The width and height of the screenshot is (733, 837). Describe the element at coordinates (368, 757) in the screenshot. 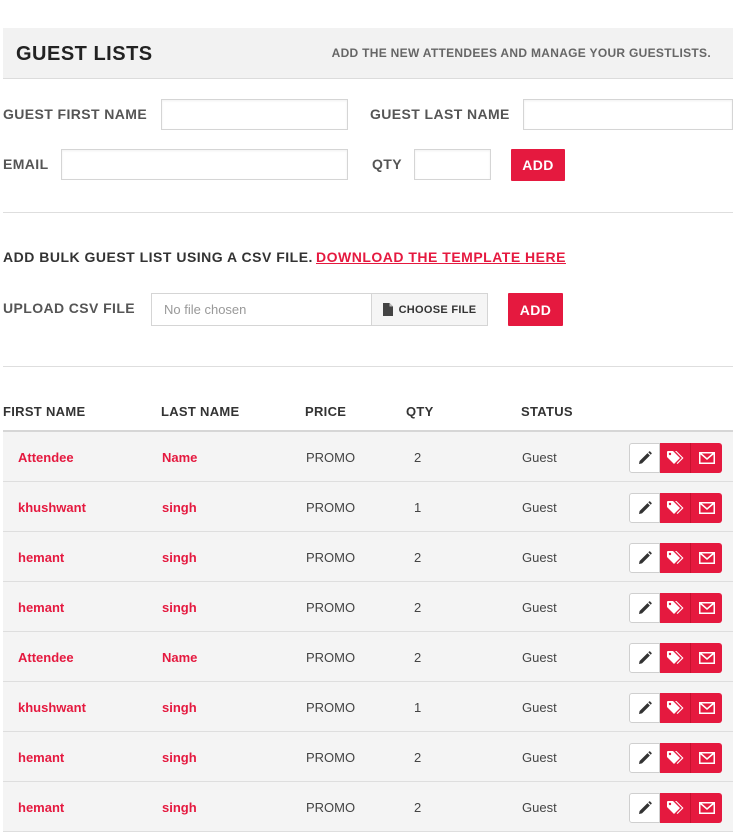

I see `table-row: hemant singh PROMO 2 Guest` at that location.